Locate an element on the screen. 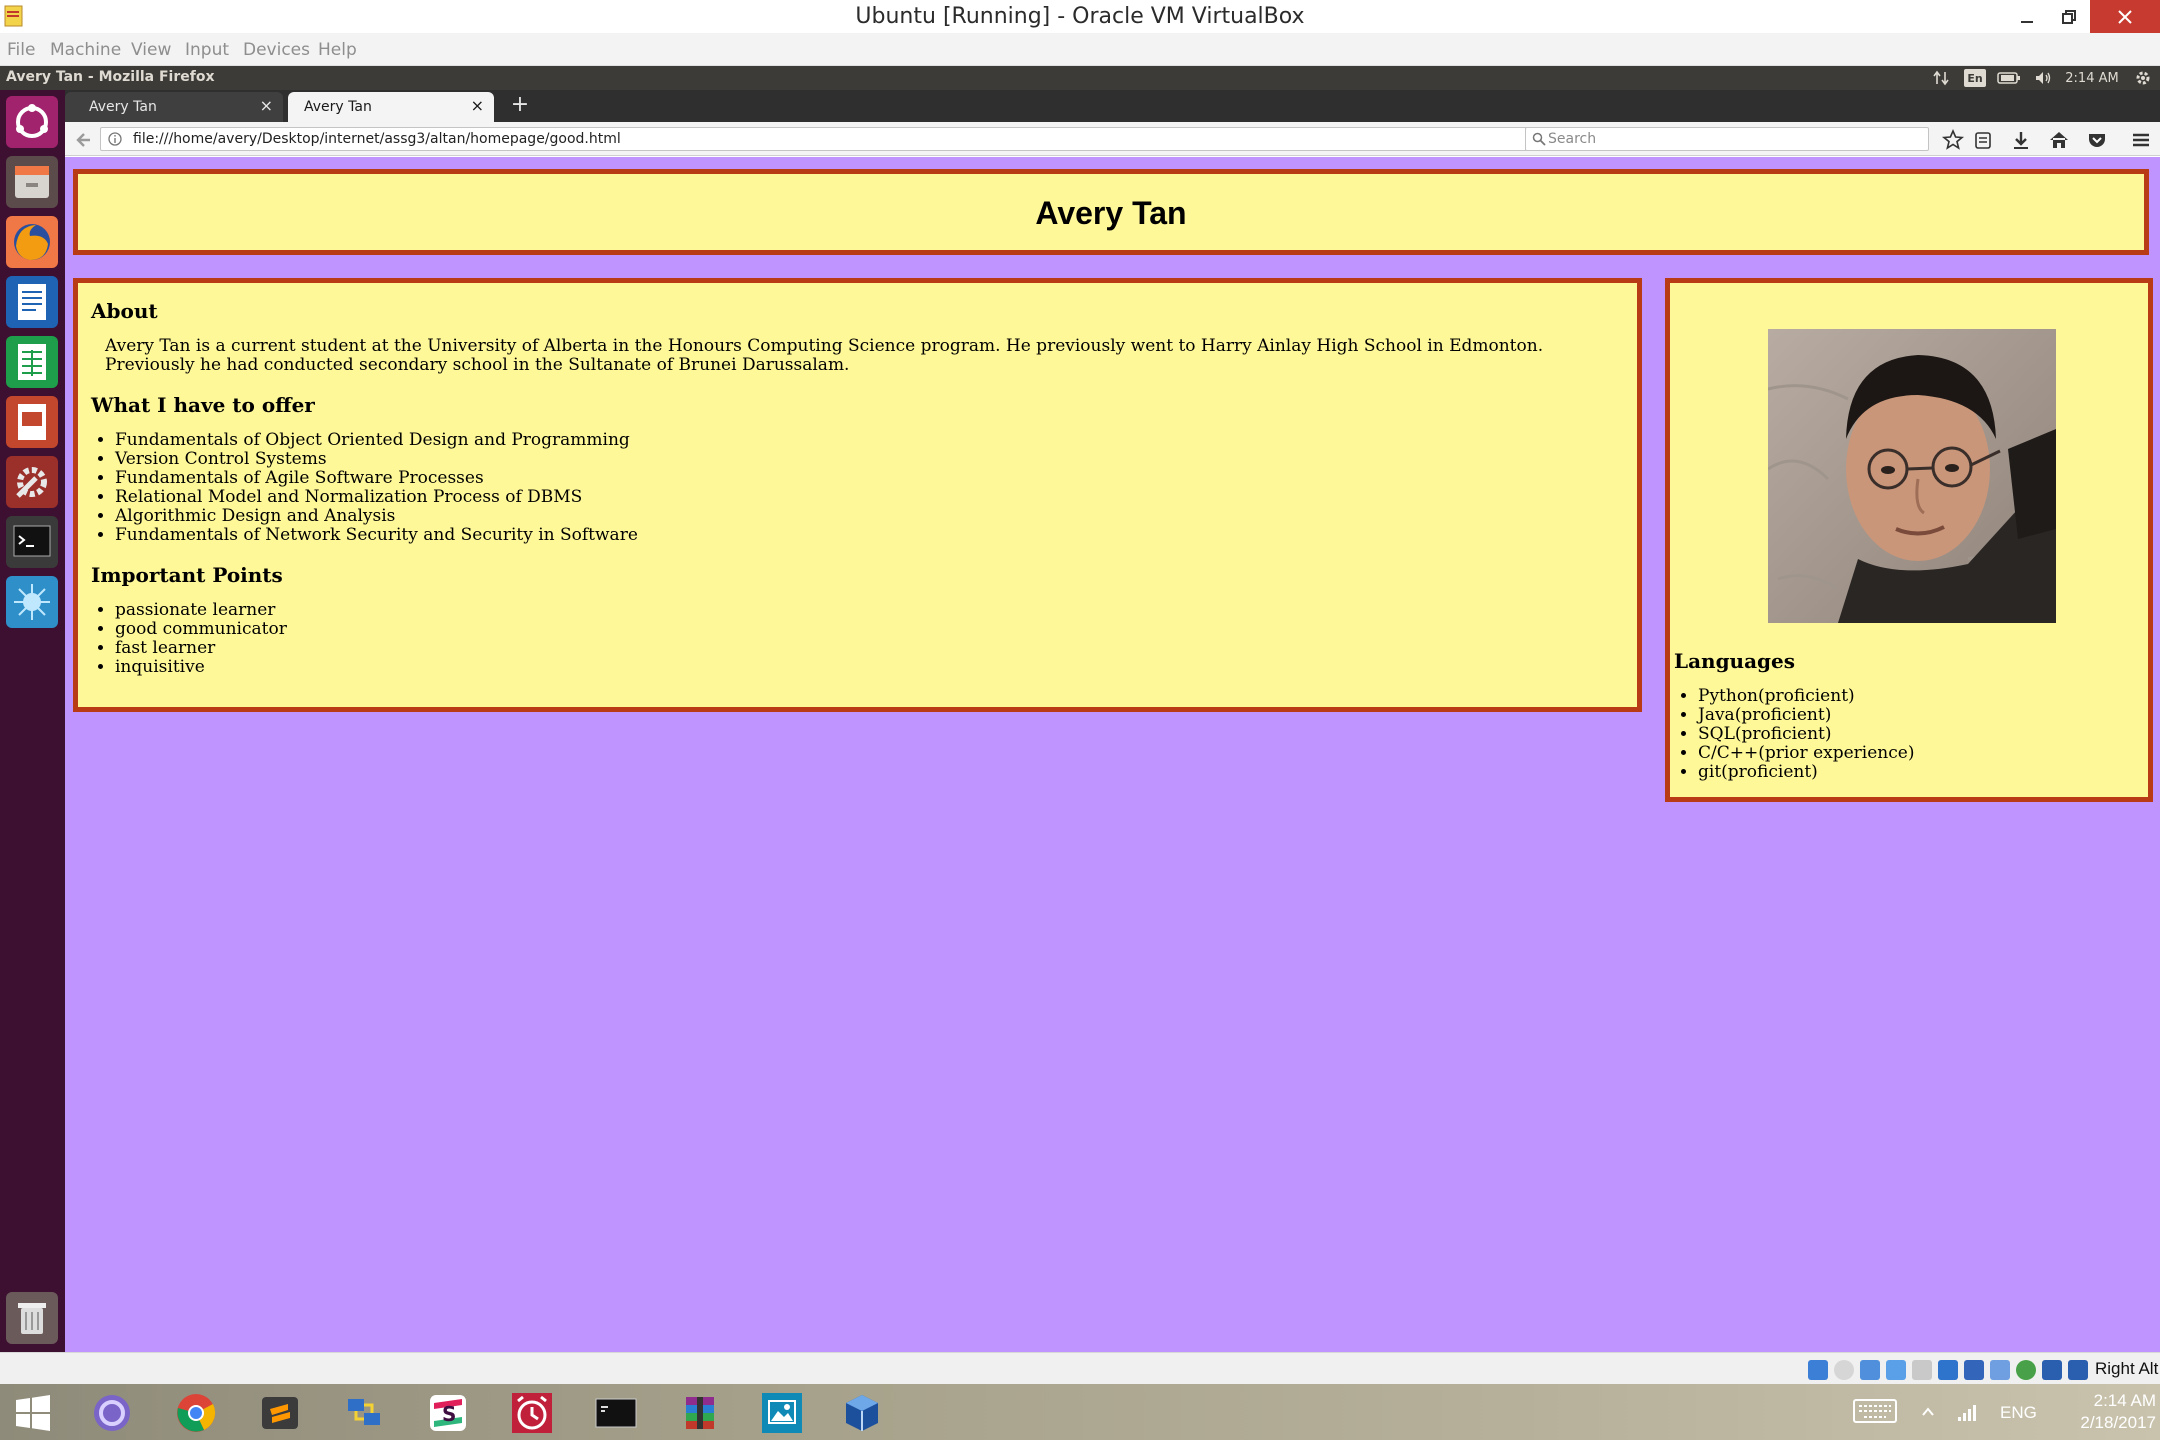  alarm-clock-icon is located at coordinates (532, 1413).